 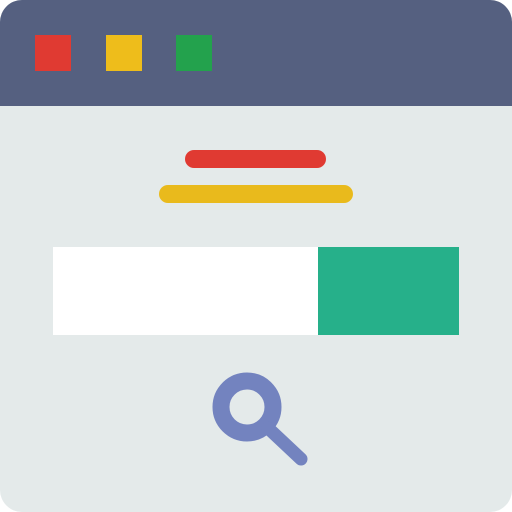 I want to click on search-input, so click(x=185, y=291).